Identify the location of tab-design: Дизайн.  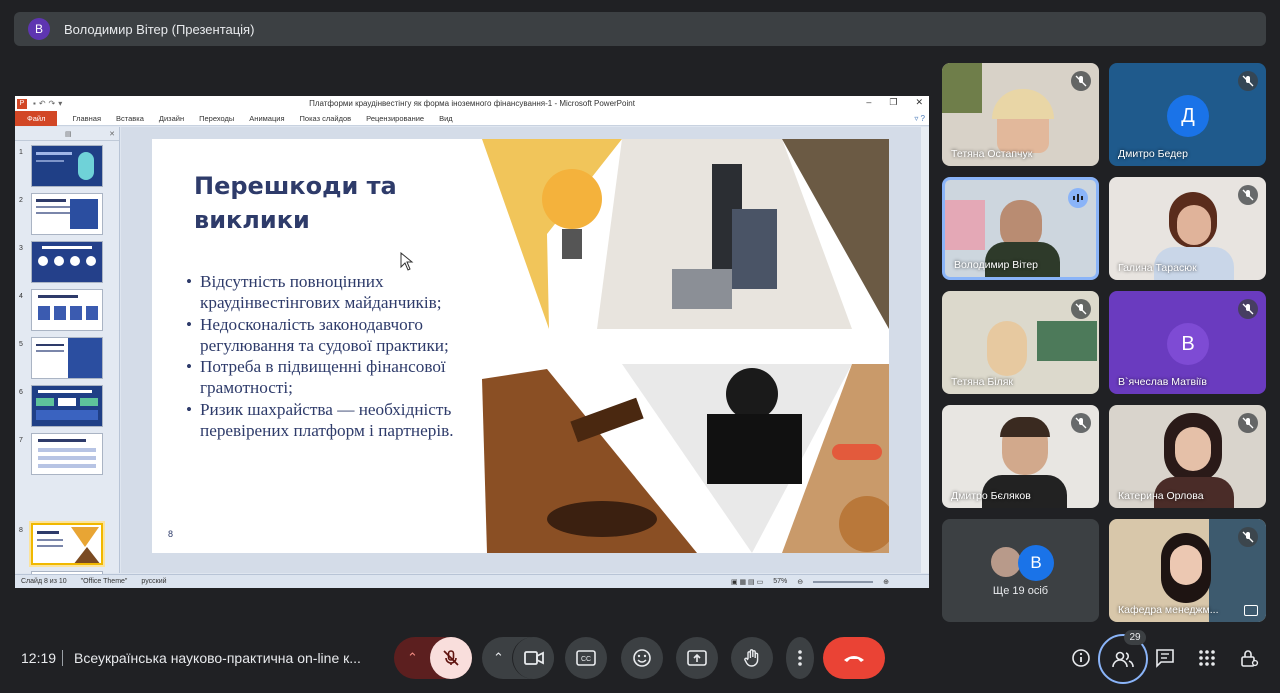
(171, 118).